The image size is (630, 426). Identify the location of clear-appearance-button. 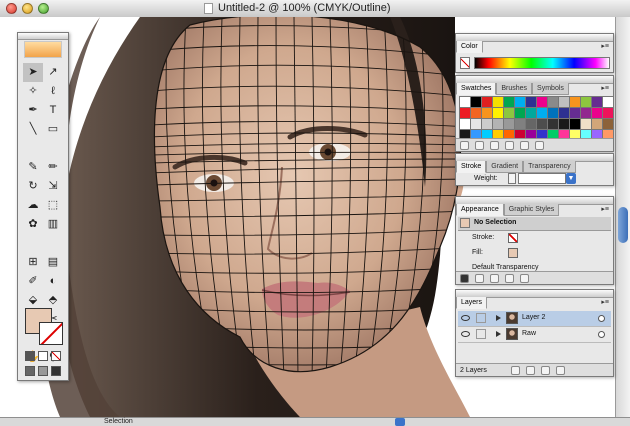
(479, 278).